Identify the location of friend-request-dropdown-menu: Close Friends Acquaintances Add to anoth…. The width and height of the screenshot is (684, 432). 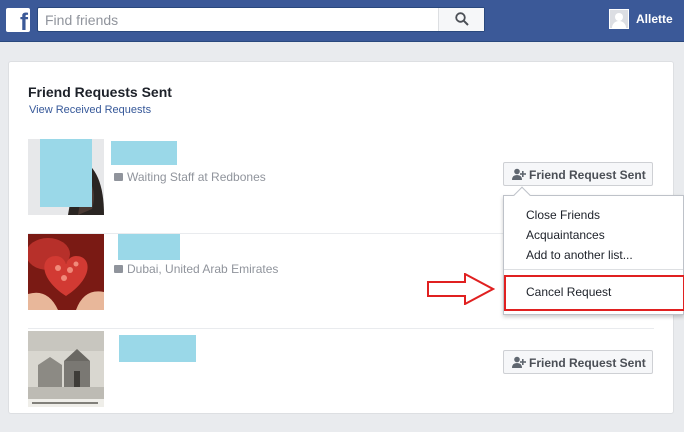
(593, 250).